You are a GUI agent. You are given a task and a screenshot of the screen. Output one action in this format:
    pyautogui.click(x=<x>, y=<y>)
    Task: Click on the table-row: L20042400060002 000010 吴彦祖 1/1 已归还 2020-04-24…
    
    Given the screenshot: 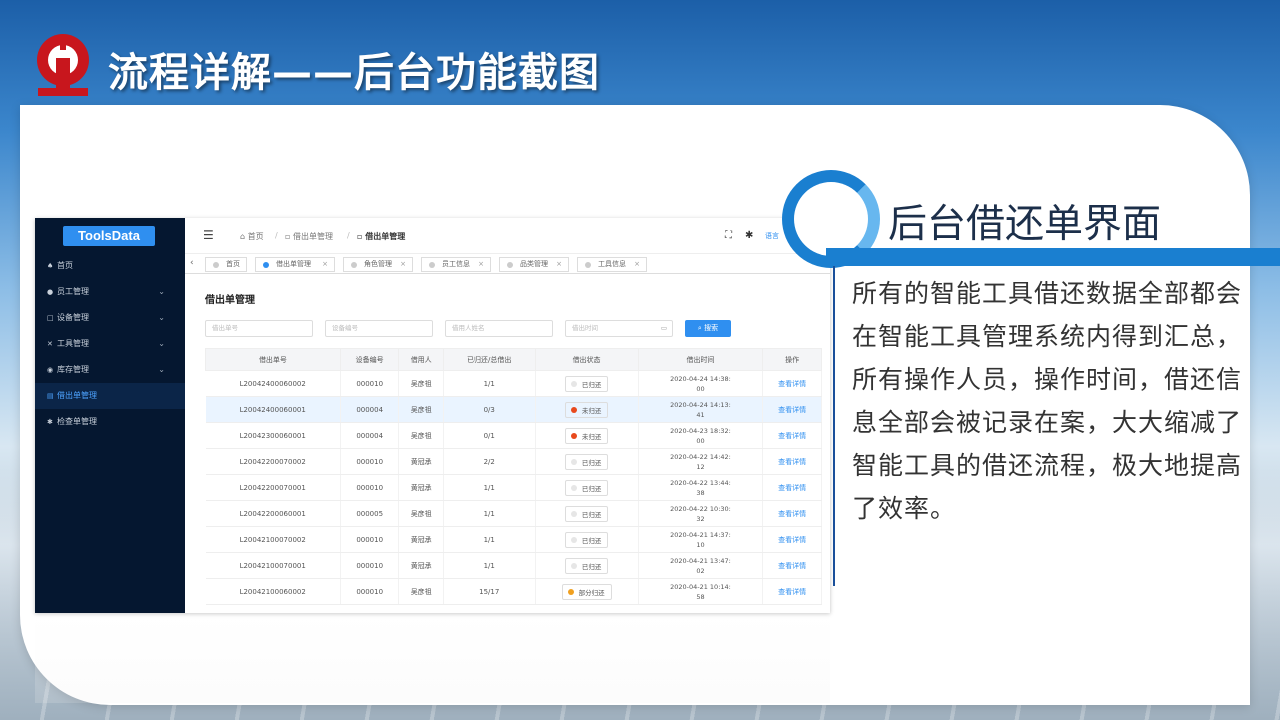 What is the action you would take?
    pyautogui.click(x=513, y=383)
    